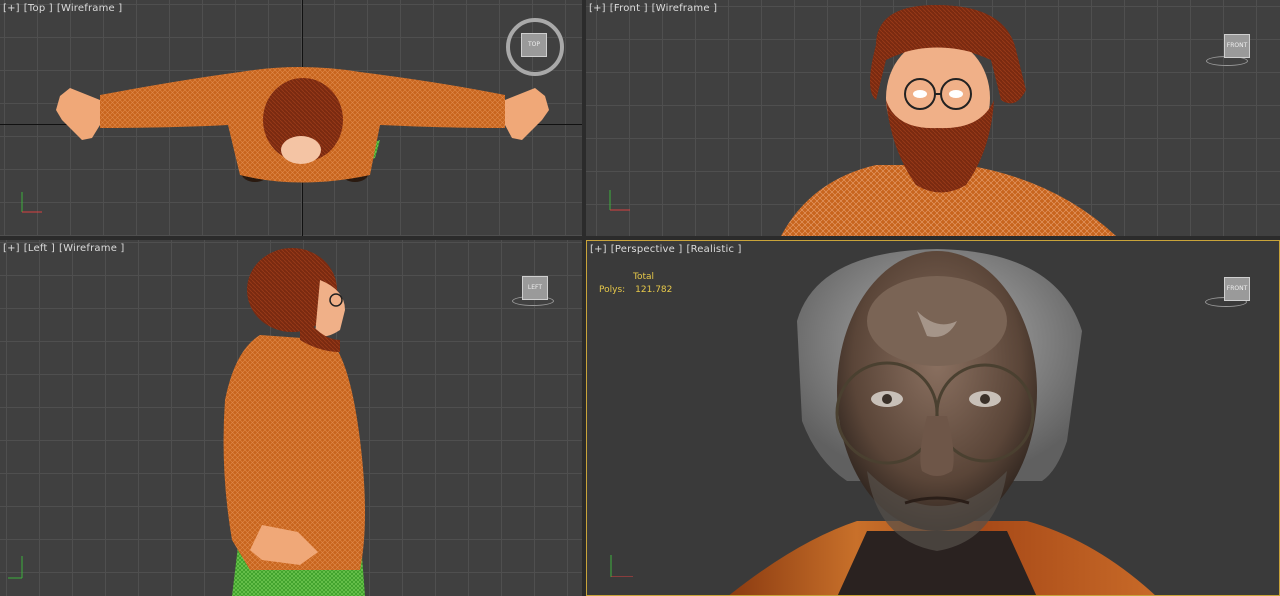  What do you see at coordinates (535, 288) in the screenshot?
I see `viewcube-left: LEFT` at bounding box center [535, 288].